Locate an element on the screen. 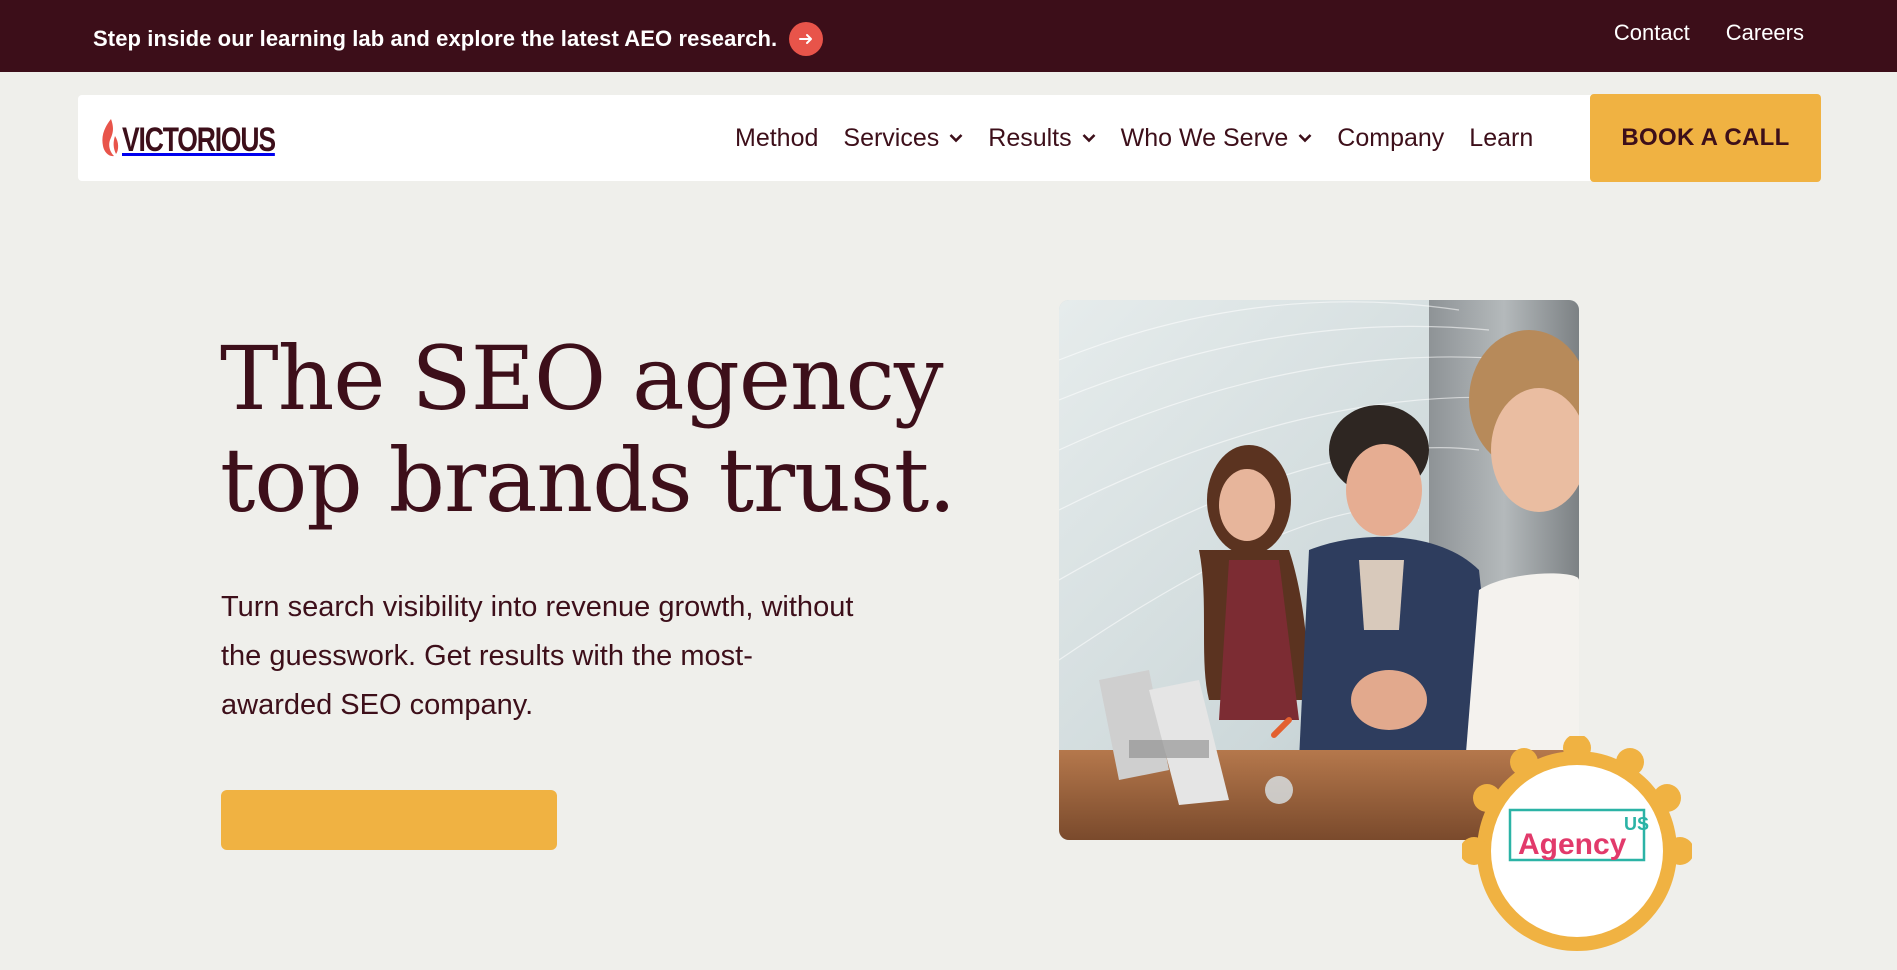 This screenshot has height=970, width=1897. nav-item-learn: Learn is located at coordinates (1501, 138).